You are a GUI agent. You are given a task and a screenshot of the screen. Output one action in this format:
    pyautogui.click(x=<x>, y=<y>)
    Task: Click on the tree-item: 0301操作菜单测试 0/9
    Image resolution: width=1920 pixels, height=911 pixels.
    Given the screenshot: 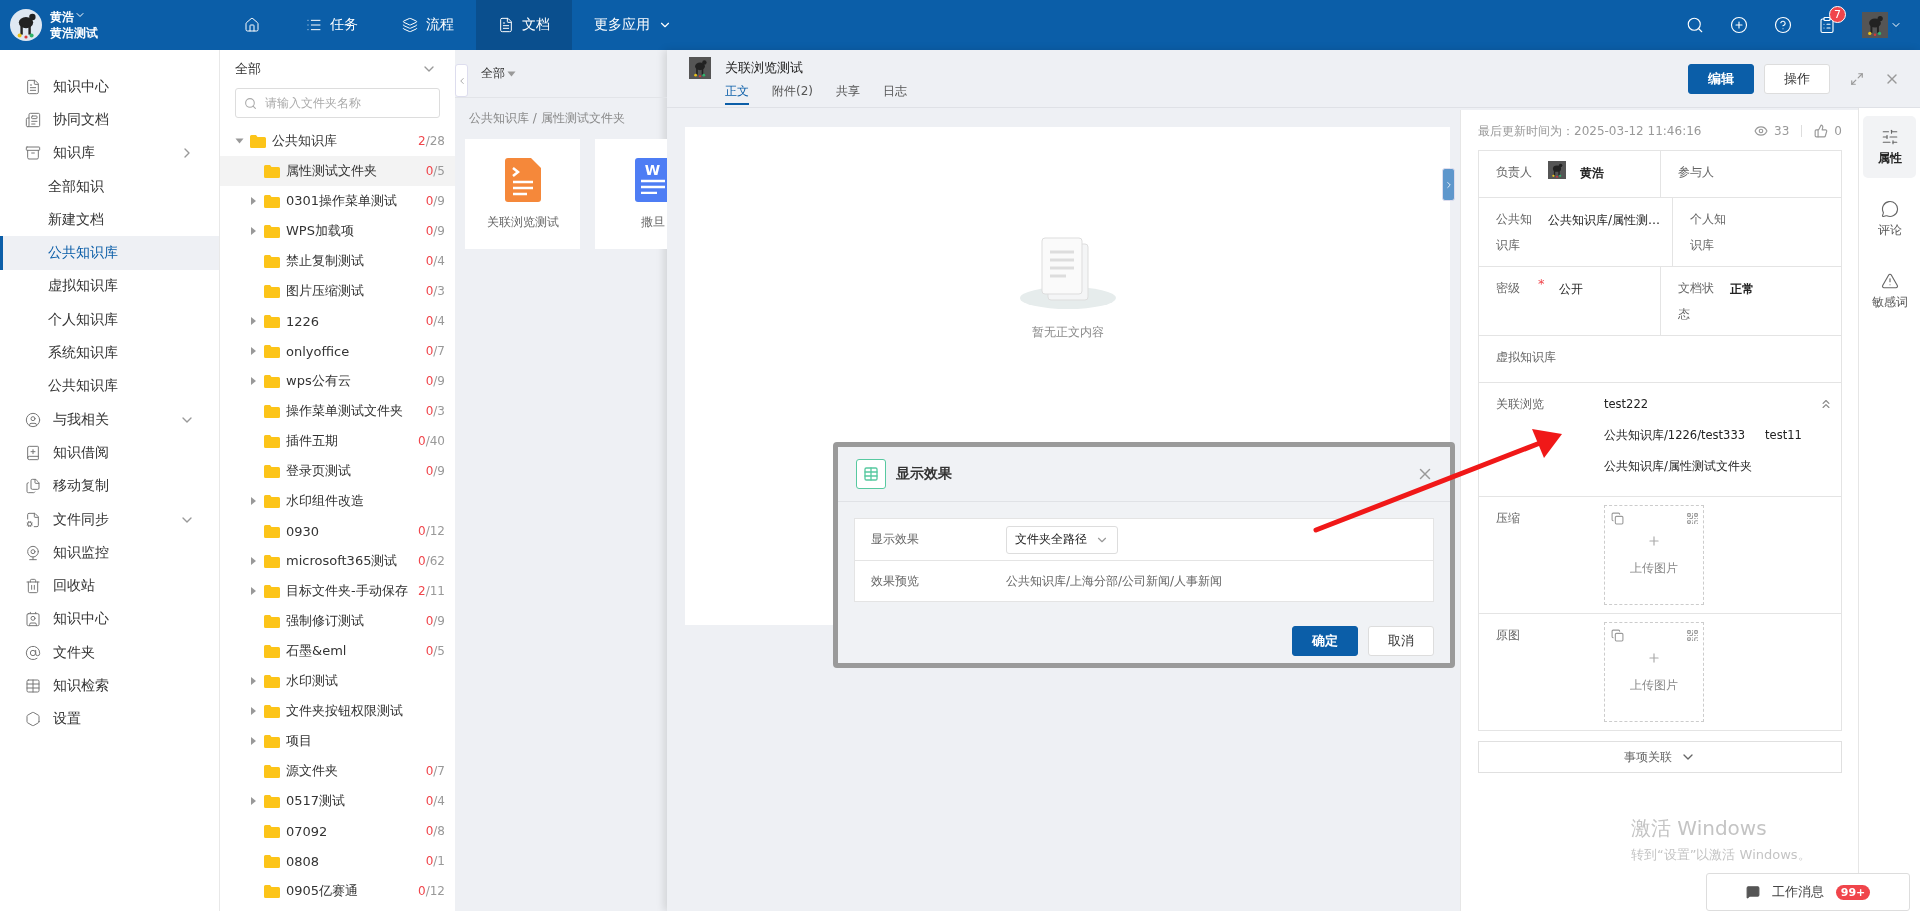 What is the action you would take?
    pyautogui.click(x=337, y=201)
    